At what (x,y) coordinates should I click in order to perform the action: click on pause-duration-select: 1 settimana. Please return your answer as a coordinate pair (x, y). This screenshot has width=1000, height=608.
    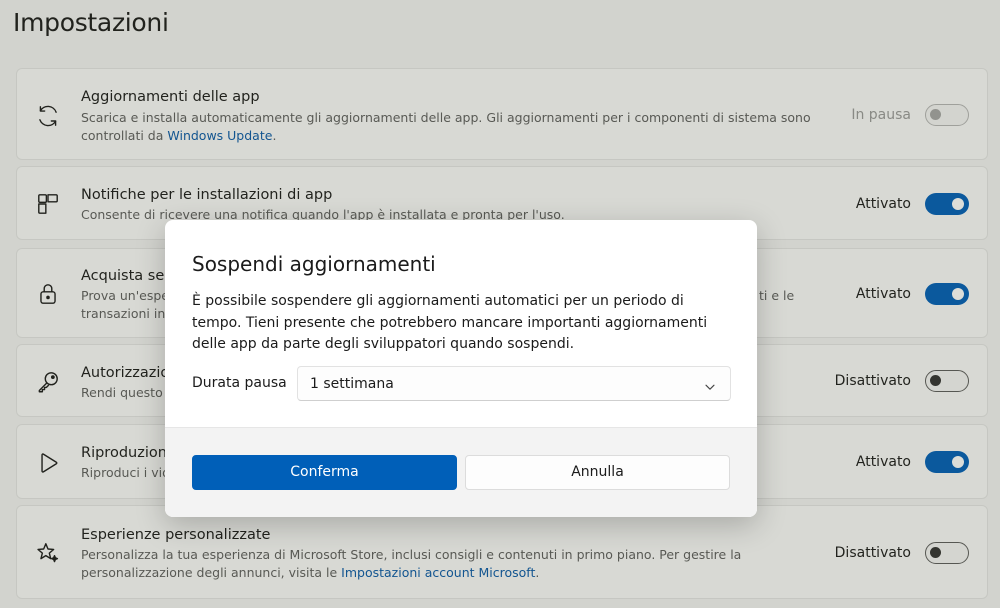
    Looking at the image, I should click on (514, 383).